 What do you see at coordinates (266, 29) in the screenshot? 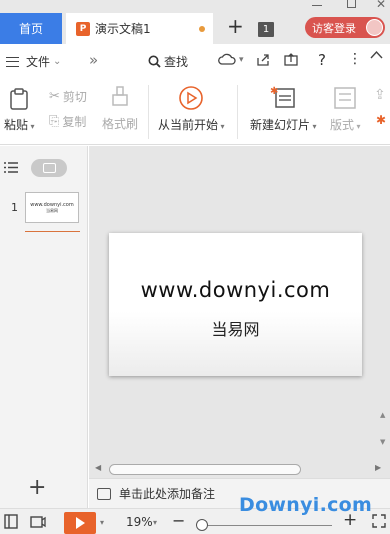
I see `tab-count-badge: 1` at bounding box center [266, 29].